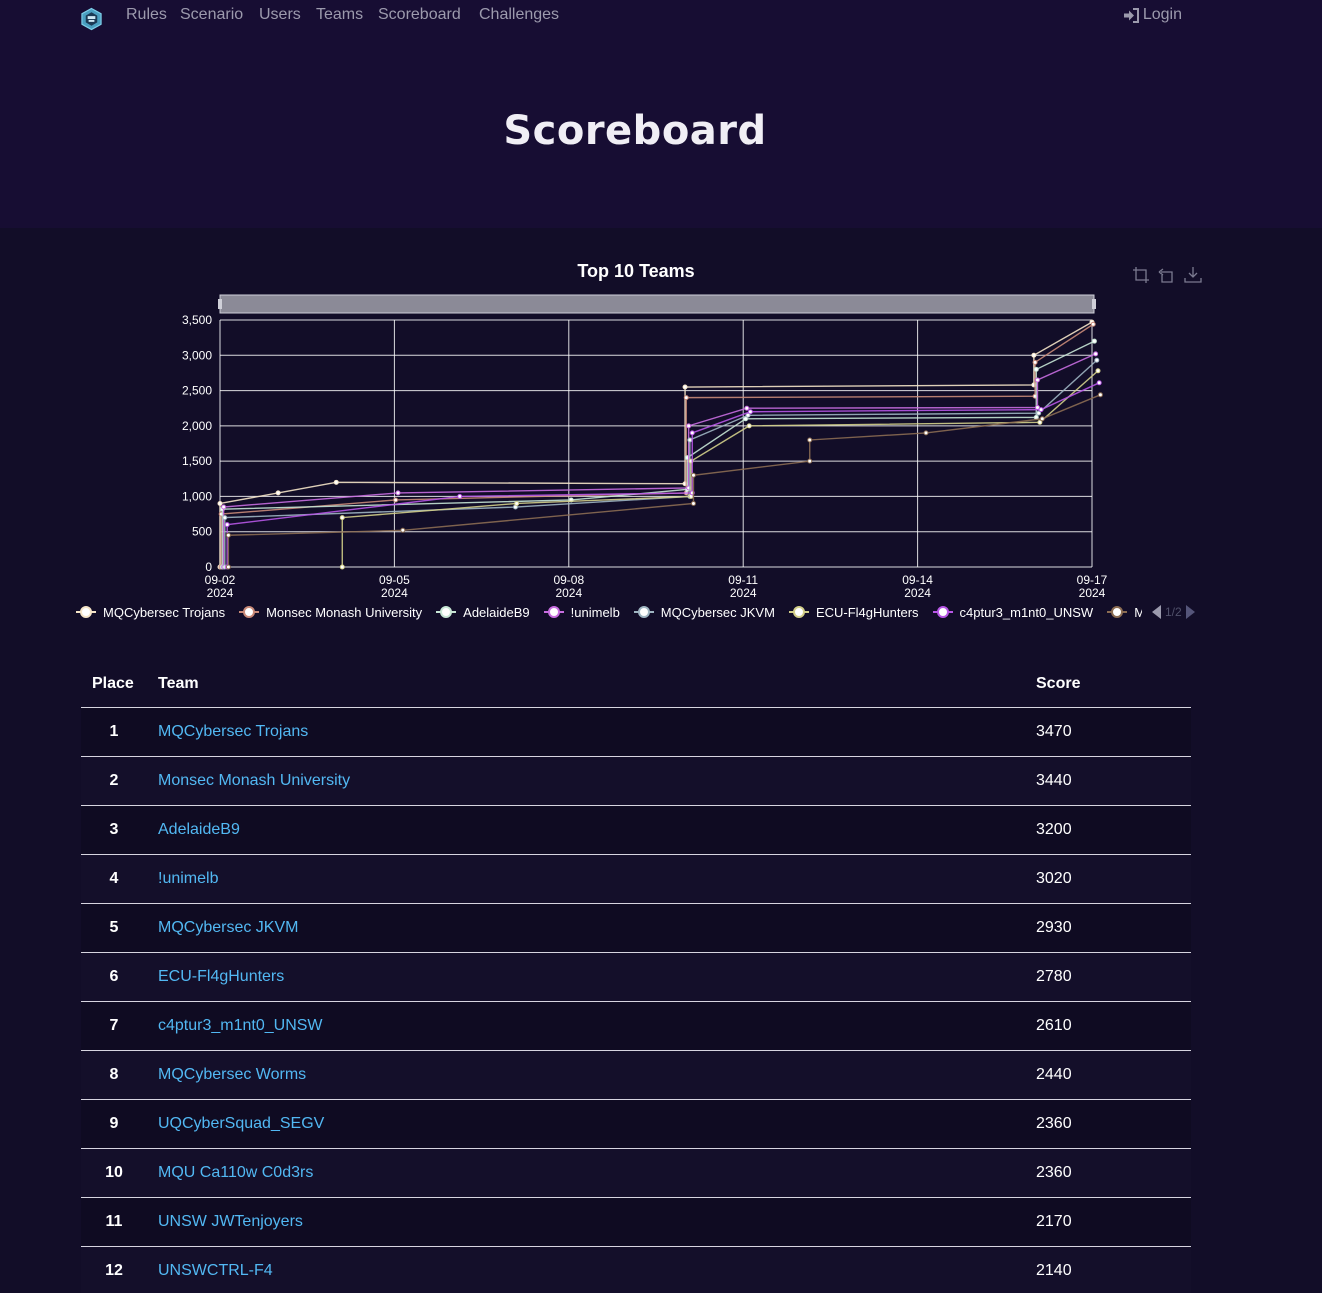 Image resolution: width=1322 pixels, height=1293 pixels. What do you see at coordinates (867, 612) in the screenshot?
I see `legend-label: ECU-Fl4gHunters` at bounding box center [867, 612].